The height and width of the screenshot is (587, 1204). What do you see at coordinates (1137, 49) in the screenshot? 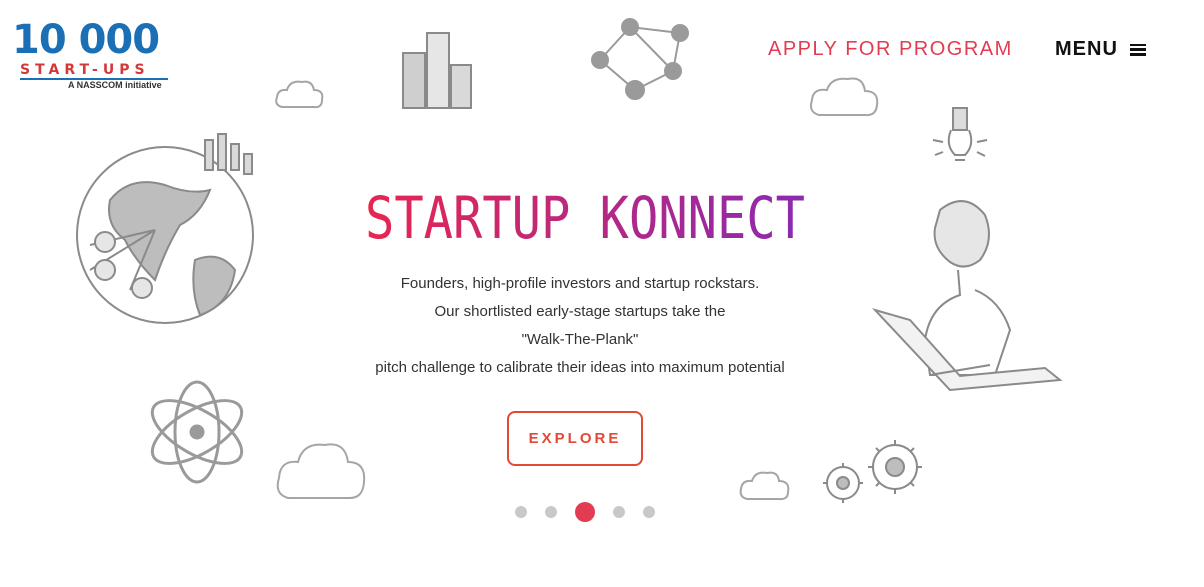
I see `hamburger-icon` at bounding box center [1137, 49].